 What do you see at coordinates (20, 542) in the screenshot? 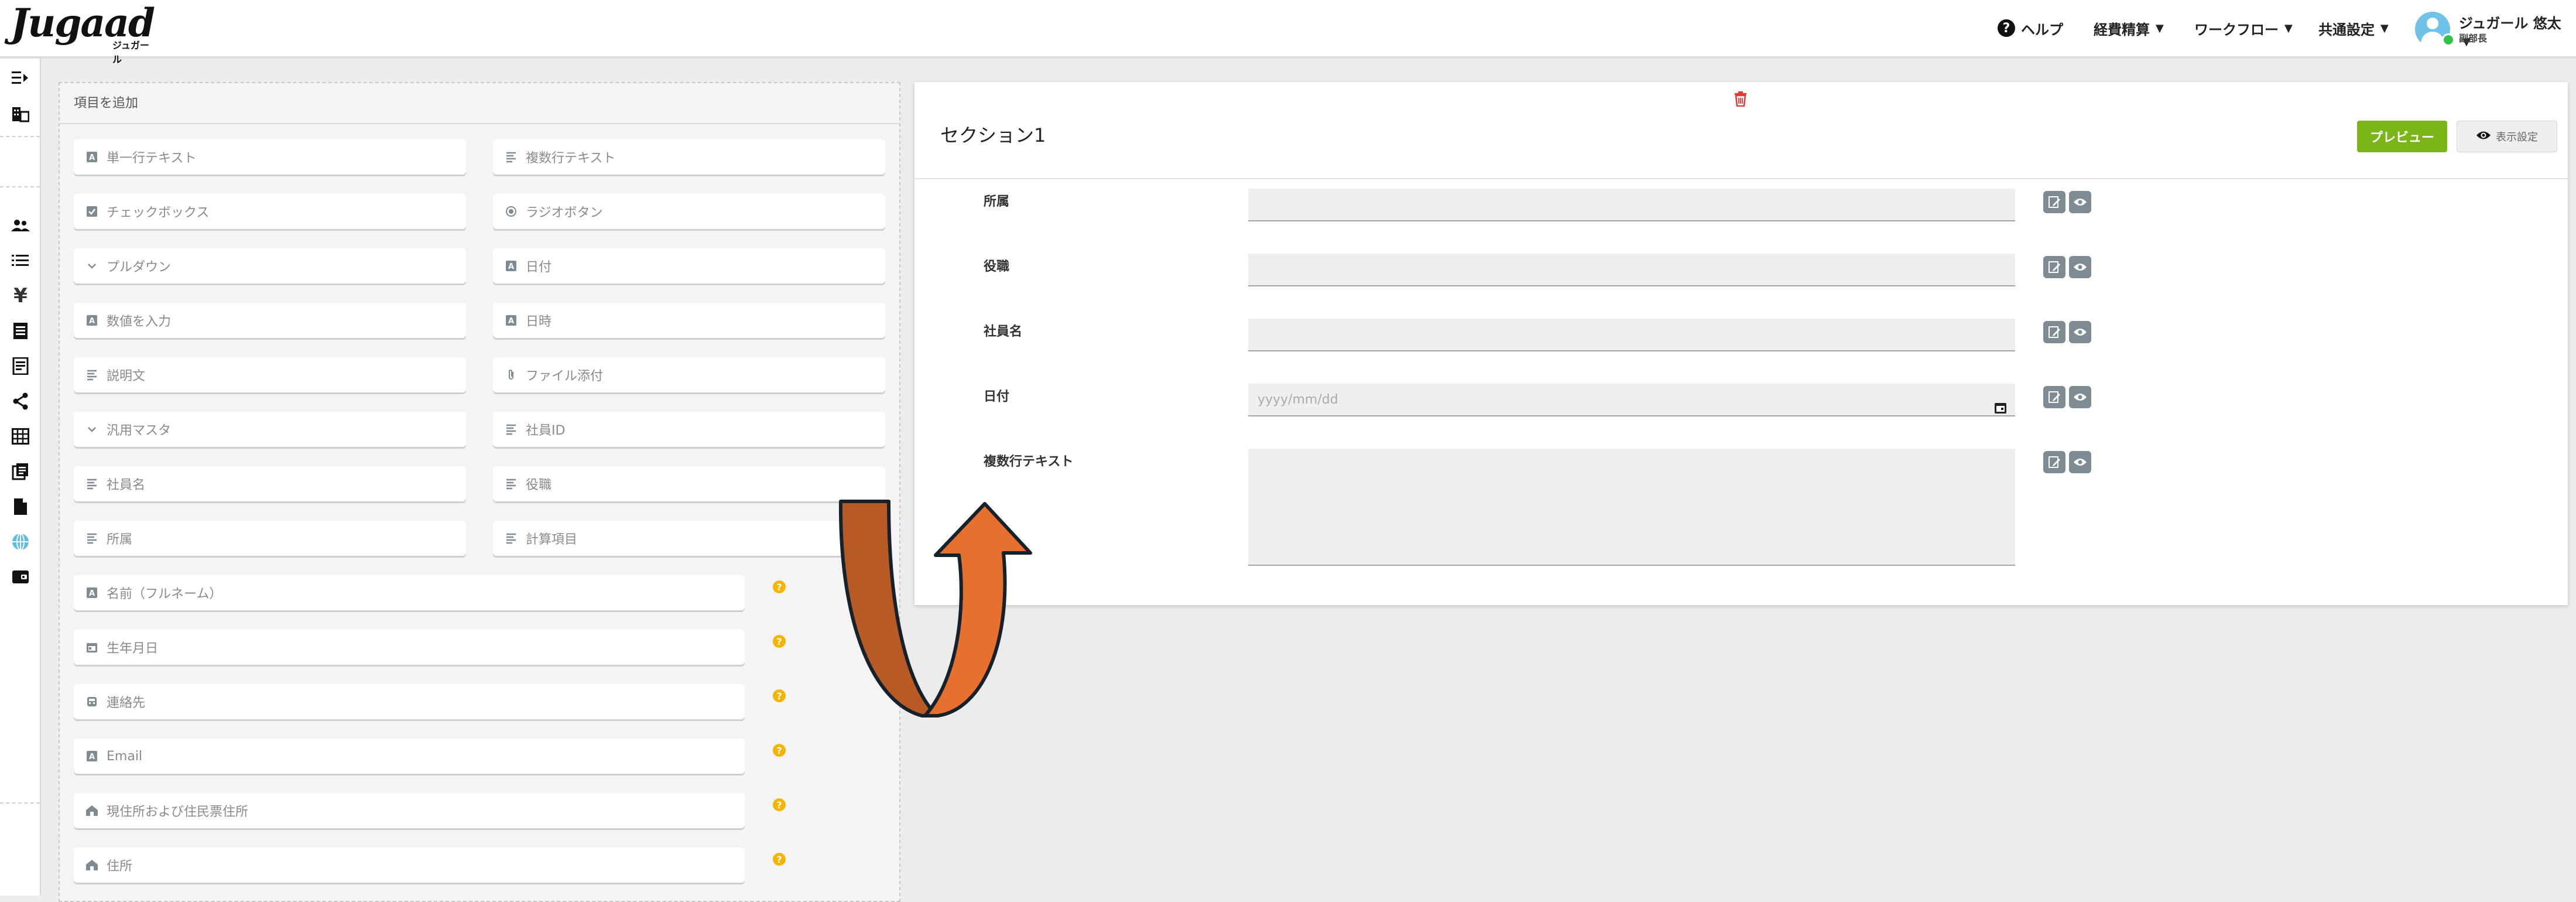
I see `globe-icon` at bounding box center [20, 542].